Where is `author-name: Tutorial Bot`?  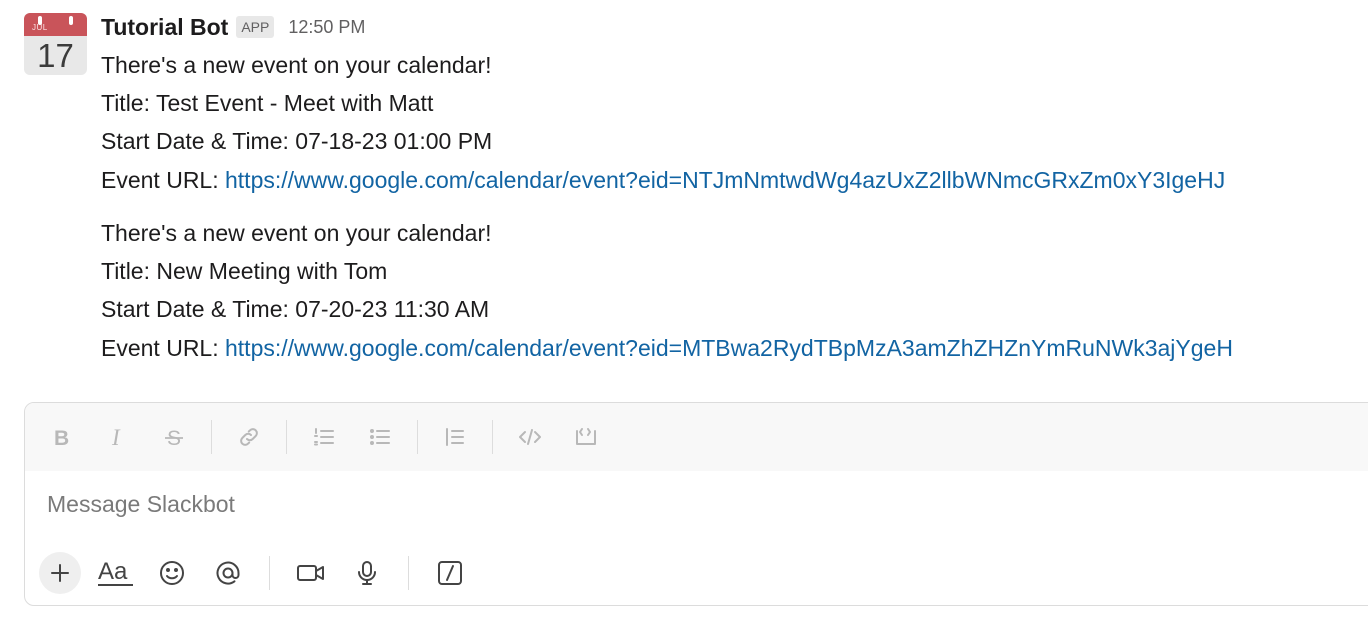
author-name: Tutorial Bot is located at coordinates (164, 27).